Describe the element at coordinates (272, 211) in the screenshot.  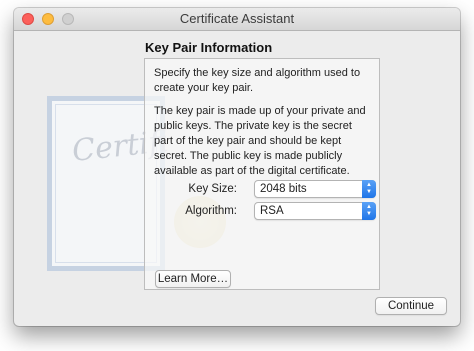
I see `algorithm-value: RSA` at that location.